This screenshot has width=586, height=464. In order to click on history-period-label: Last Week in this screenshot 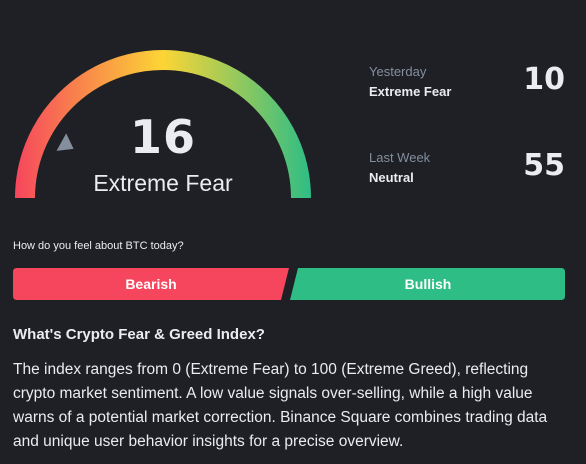, I will do `click(400, 157)`.